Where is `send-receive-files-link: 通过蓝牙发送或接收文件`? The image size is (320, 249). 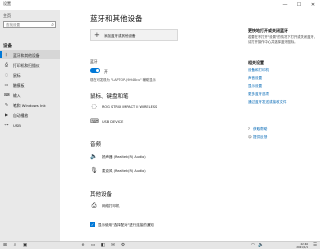 send-receive-files-link: 通过蓝牙发送或接收文件 is located at coordinates (267, 102).